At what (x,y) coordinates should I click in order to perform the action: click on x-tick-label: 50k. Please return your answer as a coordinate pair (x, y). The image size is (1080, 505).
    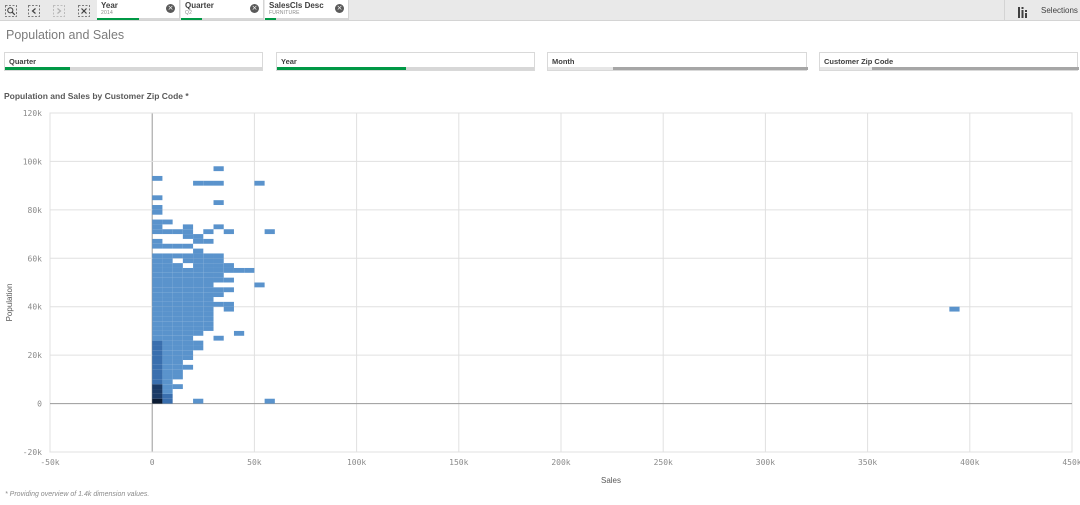
    Looking at the image, I should click on (254, 462).